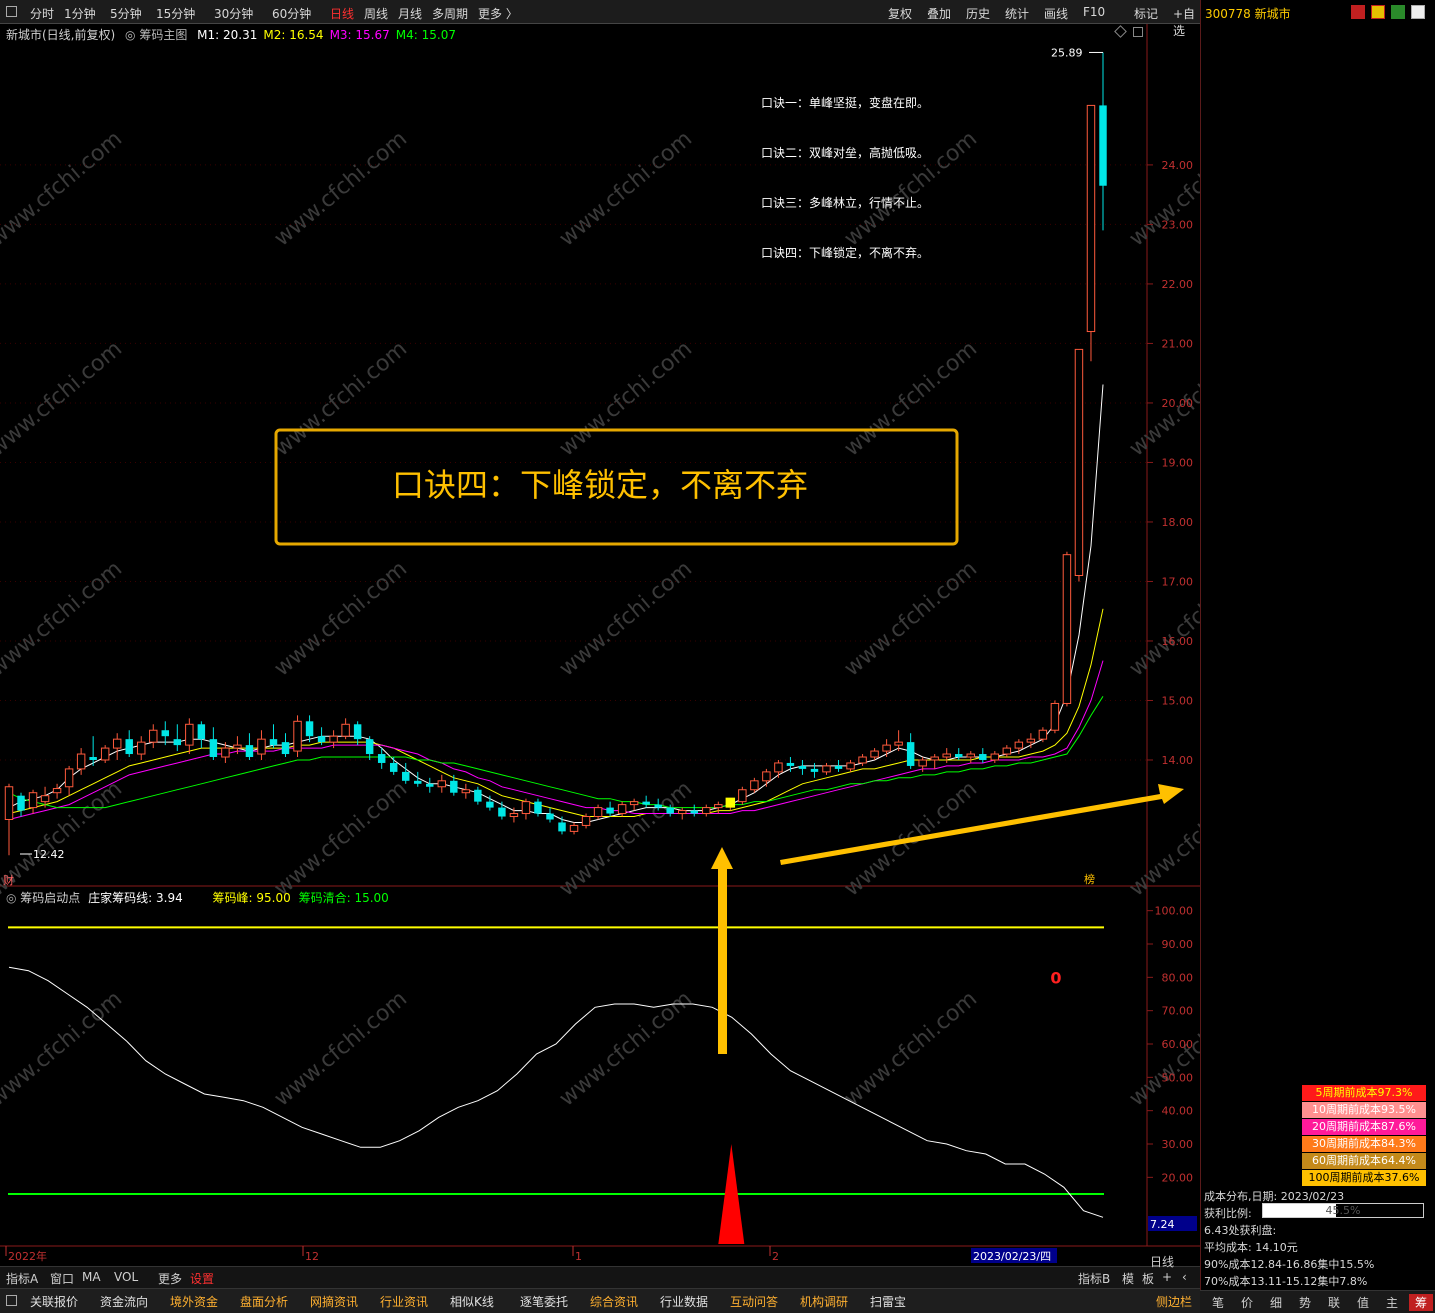  I want to click on indicator-tab-2: MA, so click(91, 1277).